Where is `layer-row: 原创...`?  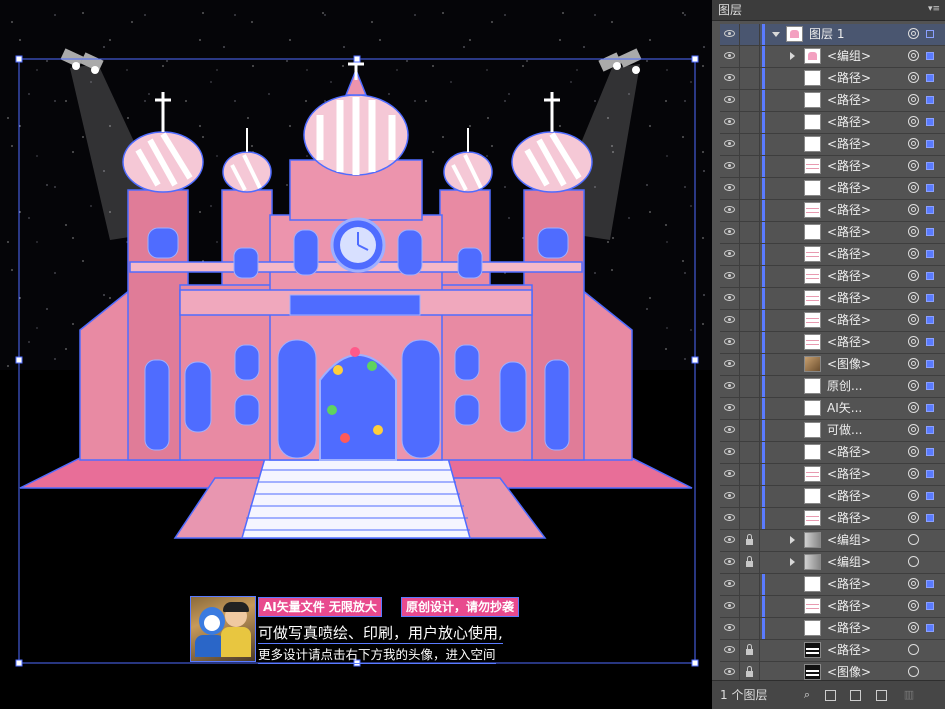 layer-row: 原创... is located at coordinates (832, 387).